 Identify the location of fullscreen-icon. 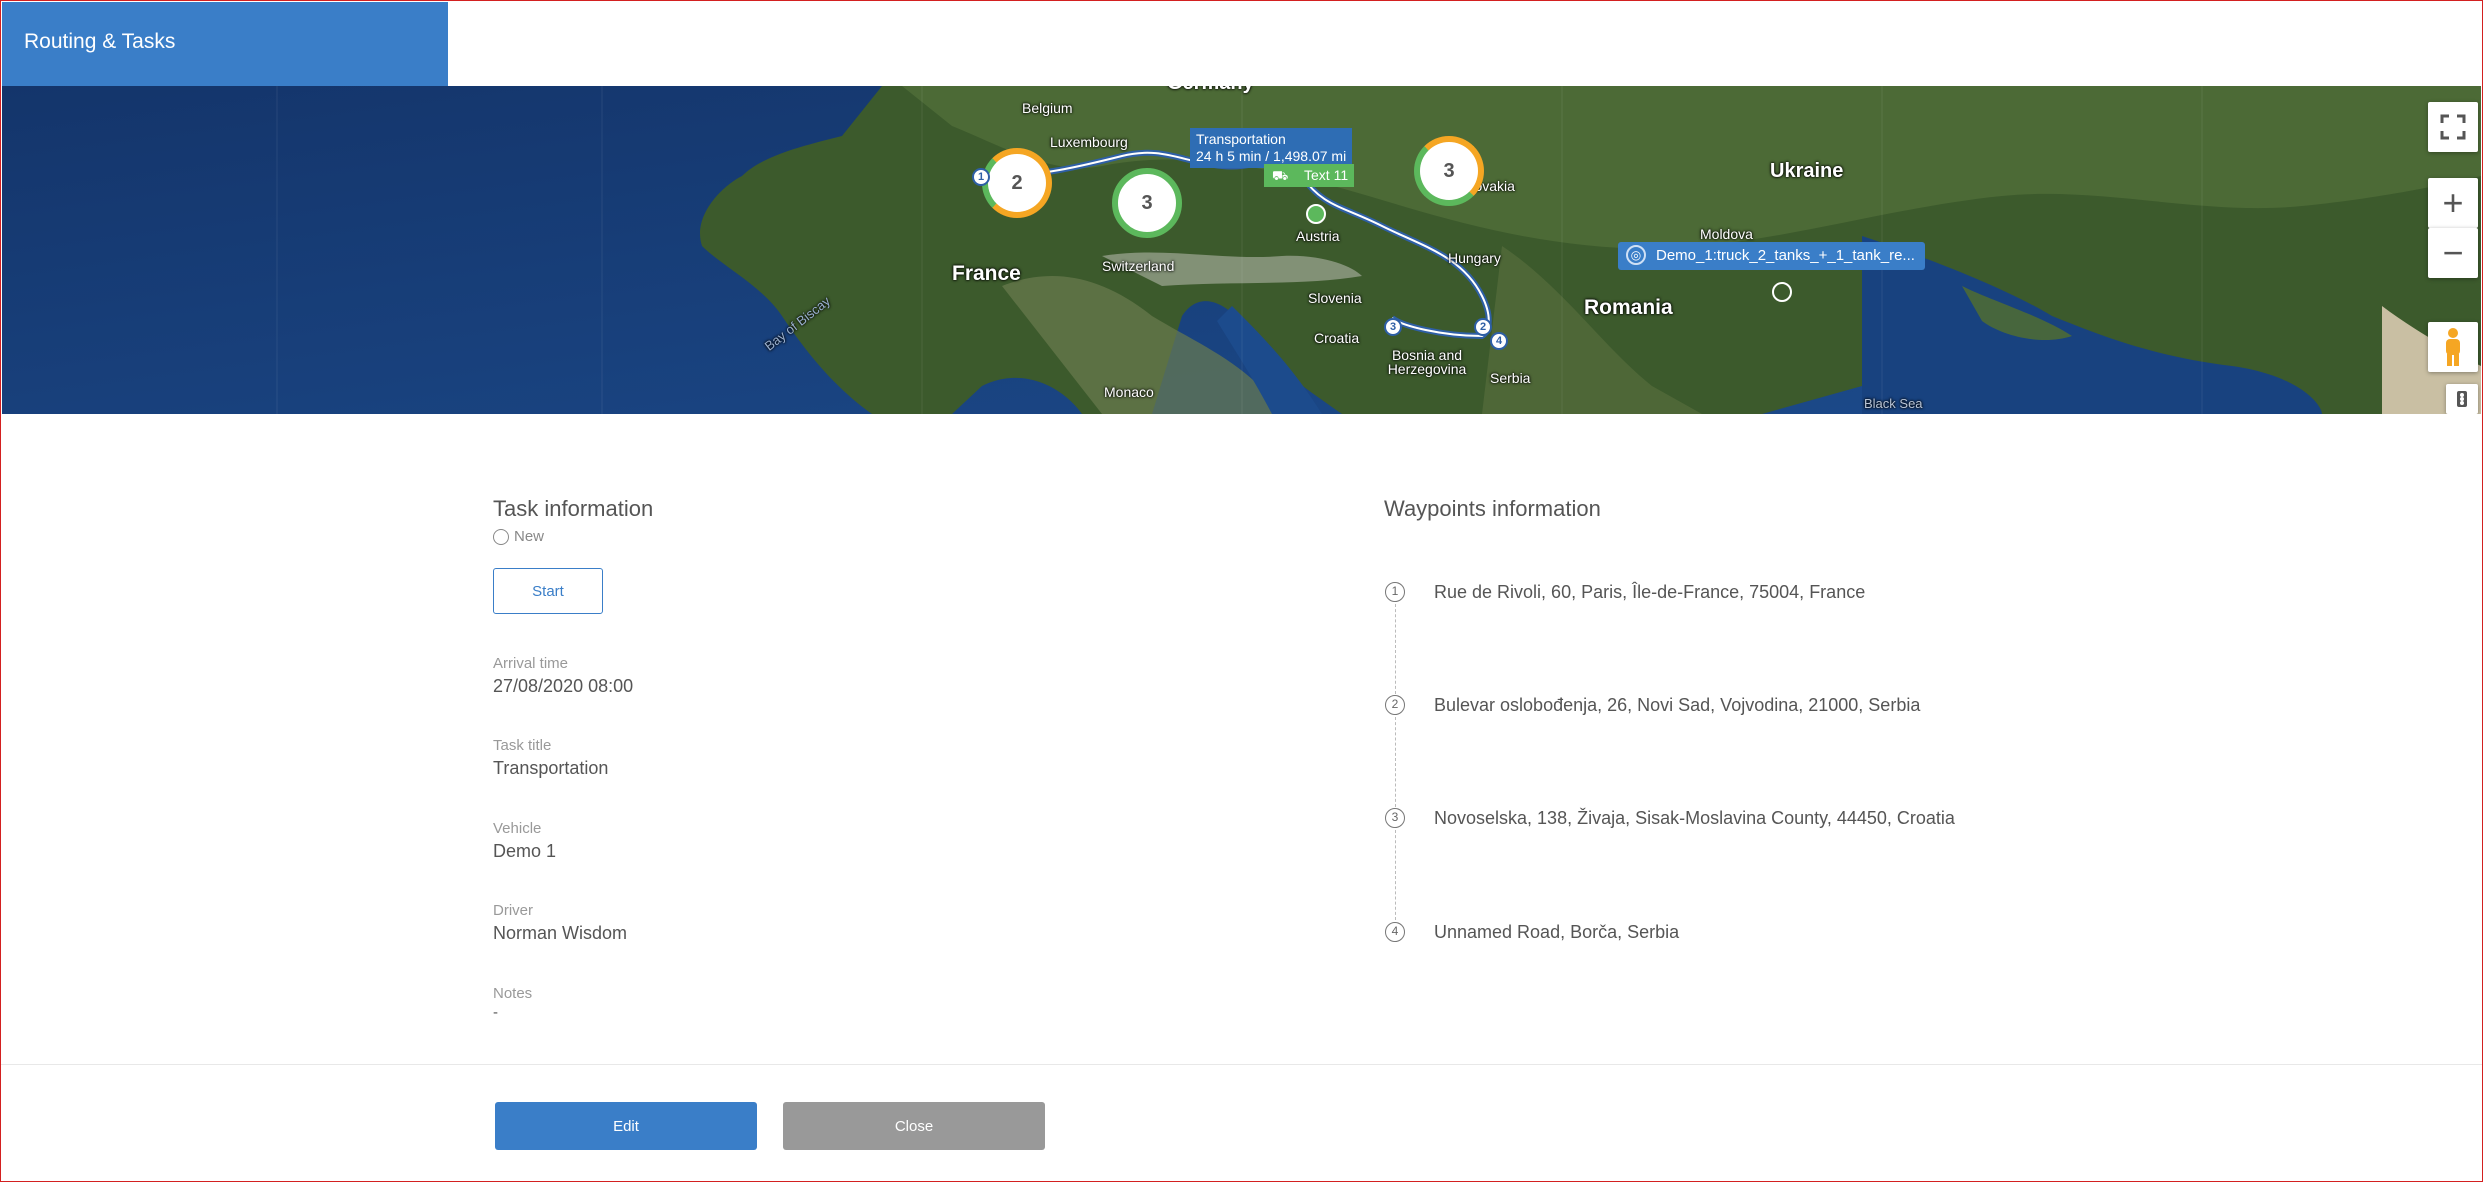
(2453, 127).